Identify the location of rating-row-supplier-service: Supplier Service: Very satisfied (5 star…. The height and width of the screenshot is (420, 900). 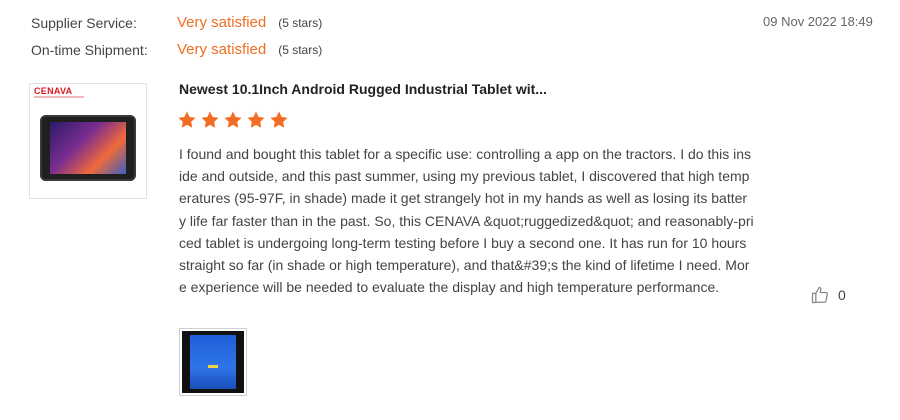
(176, 22).